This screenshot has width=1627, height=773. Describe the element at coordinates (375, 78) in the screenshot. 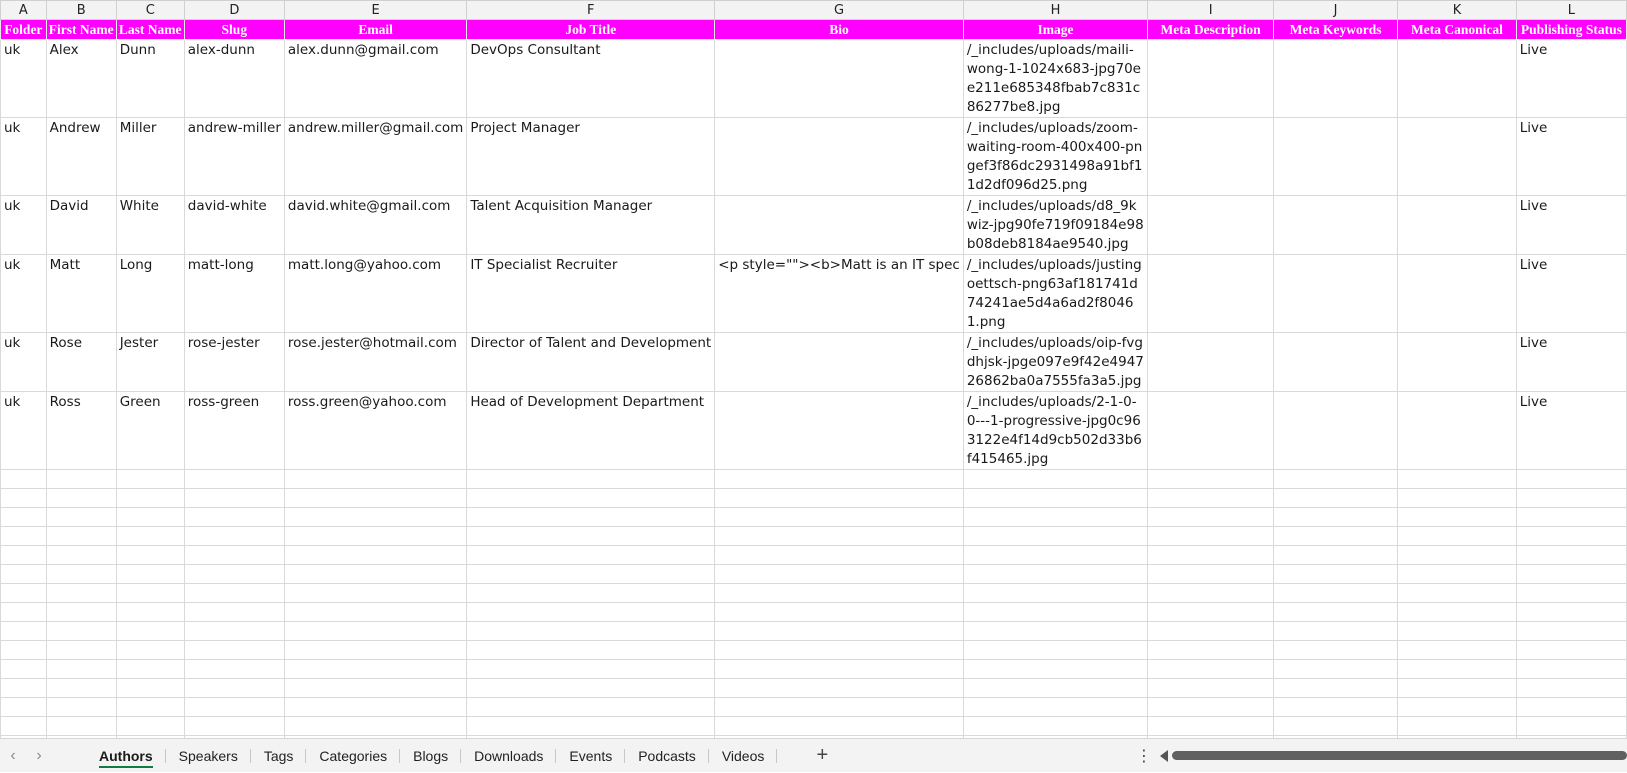

I see `cell-email: alex.dunn@gmail.com` at that location.